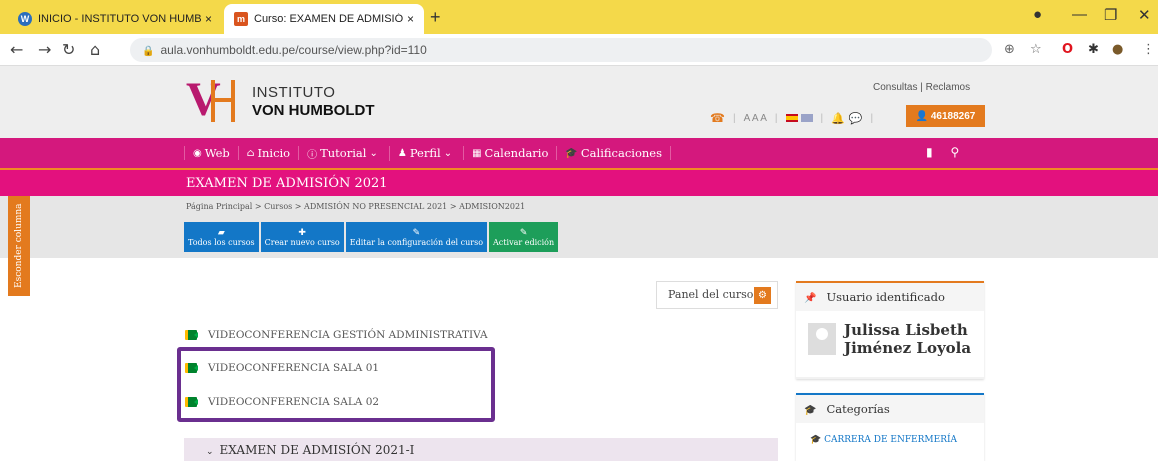  What do you see at coordinates (621, 153) in the screenshot?
I see `menu-label: Calificaciones` at bounding box center [621, 153].